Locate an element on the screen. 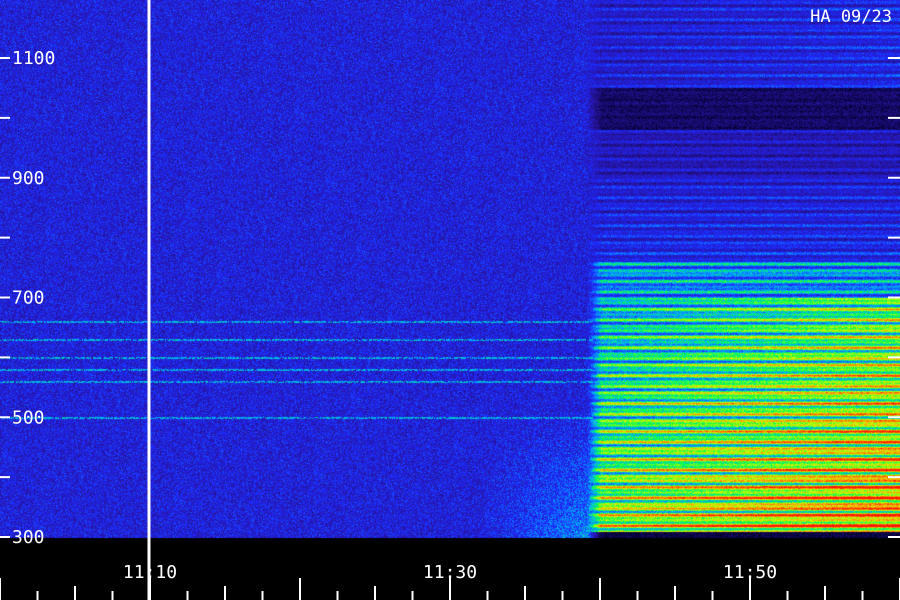  y-tick-label: 700 is located at coordinates (28, 298).